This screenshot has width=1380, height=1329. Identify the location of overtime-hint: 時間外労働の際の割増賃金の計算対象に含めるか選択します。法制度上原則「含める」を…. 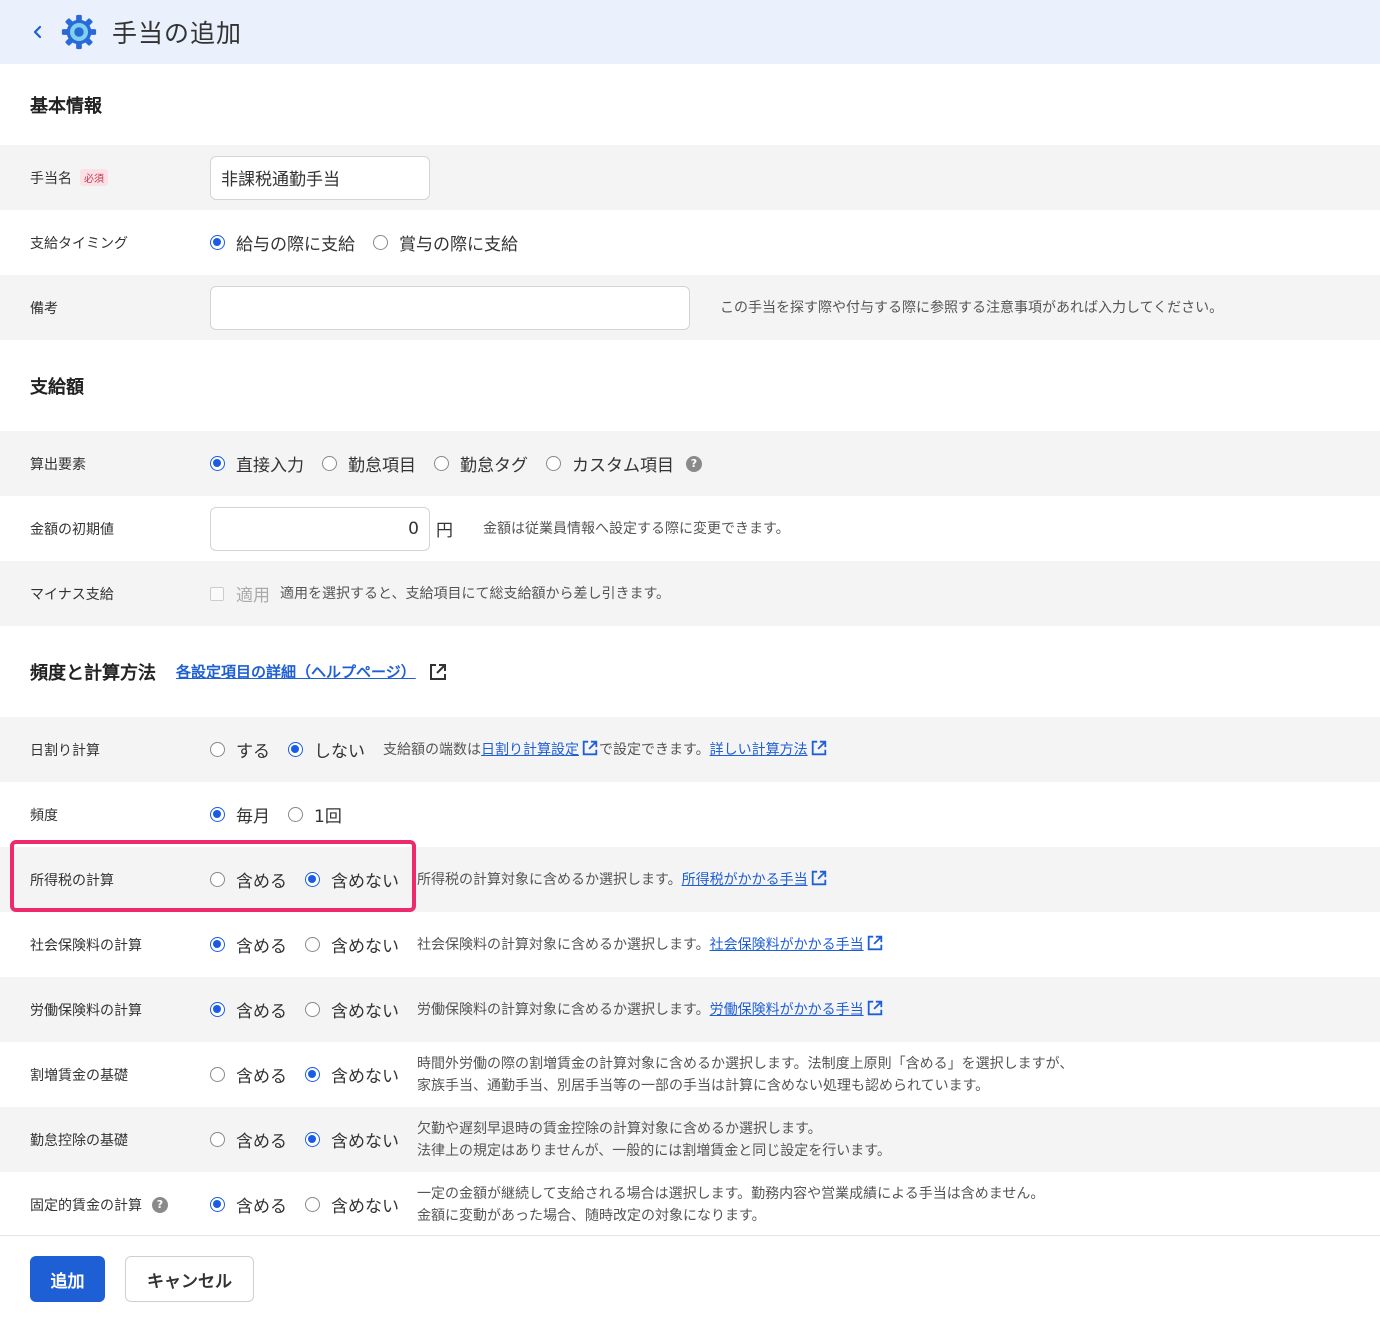
(745, 1075).